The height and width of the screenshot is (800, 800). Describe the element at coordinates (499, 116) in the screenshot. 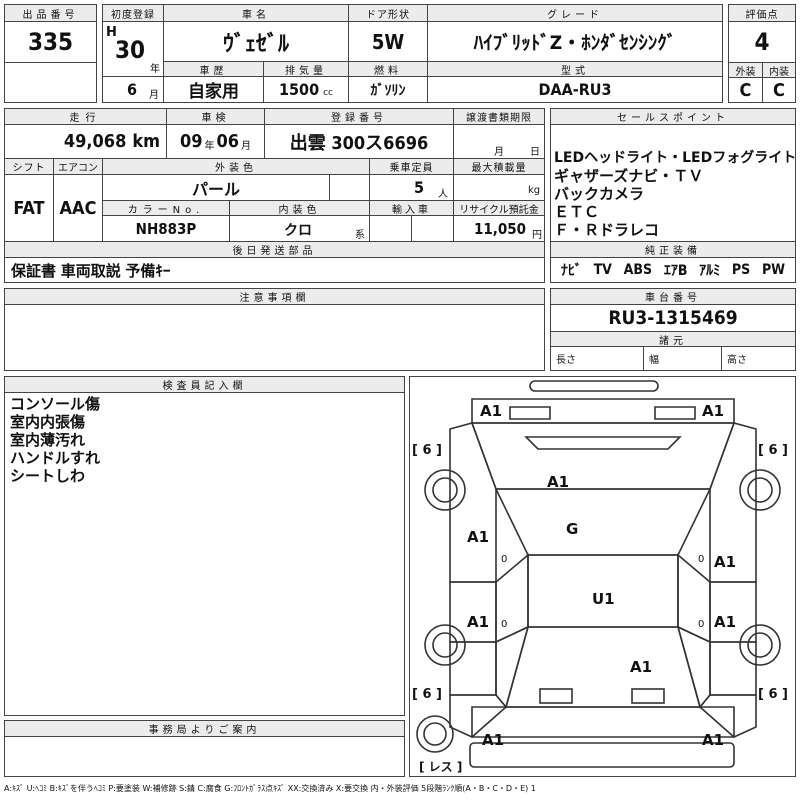

I see `transfer-docs-label: 譲渡書類期限` at that location.